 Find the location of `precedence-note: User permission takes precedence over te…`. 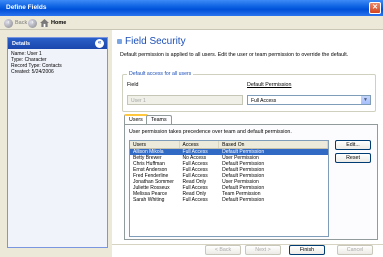

precedence-note: User permission takes precedence over te… is located at coordinates (210, 132).